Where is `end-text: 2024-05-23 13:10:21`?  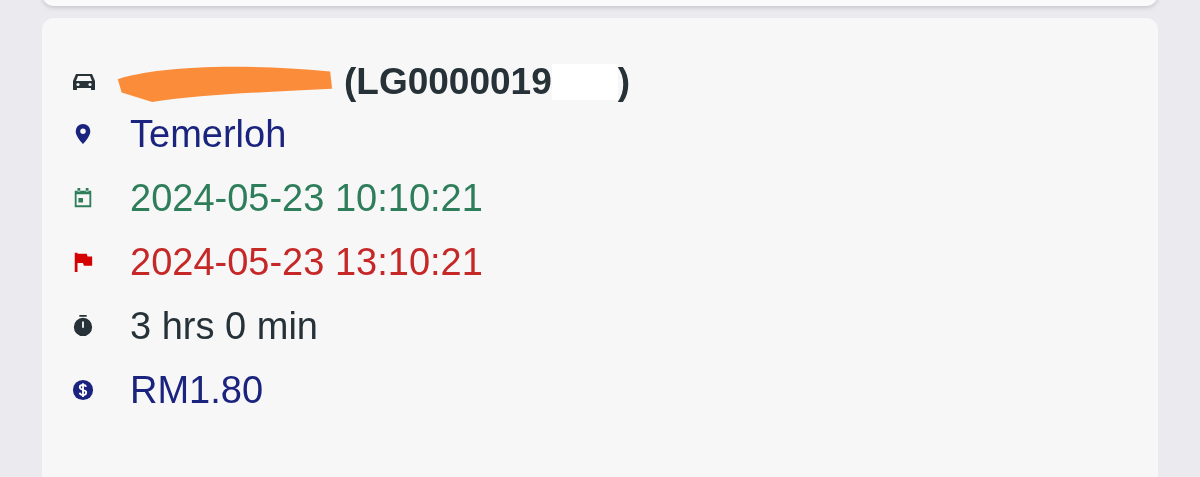 end-text: 2024-05-23 13:10:21 is located at coordinates (306, 262).